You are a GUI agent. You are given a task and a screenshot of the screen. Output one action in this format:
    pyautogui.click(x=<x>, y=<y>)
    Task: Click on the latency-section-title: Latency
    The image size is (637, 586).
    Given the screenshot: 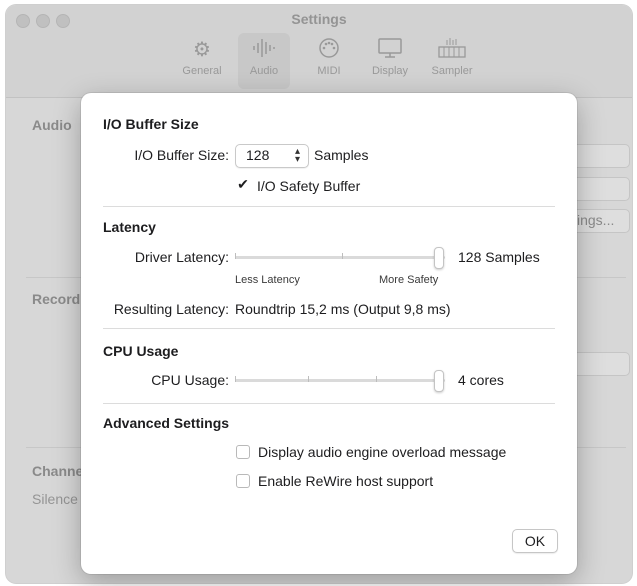 What is the action you would take?
    pyautogui.click(x=129, y=227)
    